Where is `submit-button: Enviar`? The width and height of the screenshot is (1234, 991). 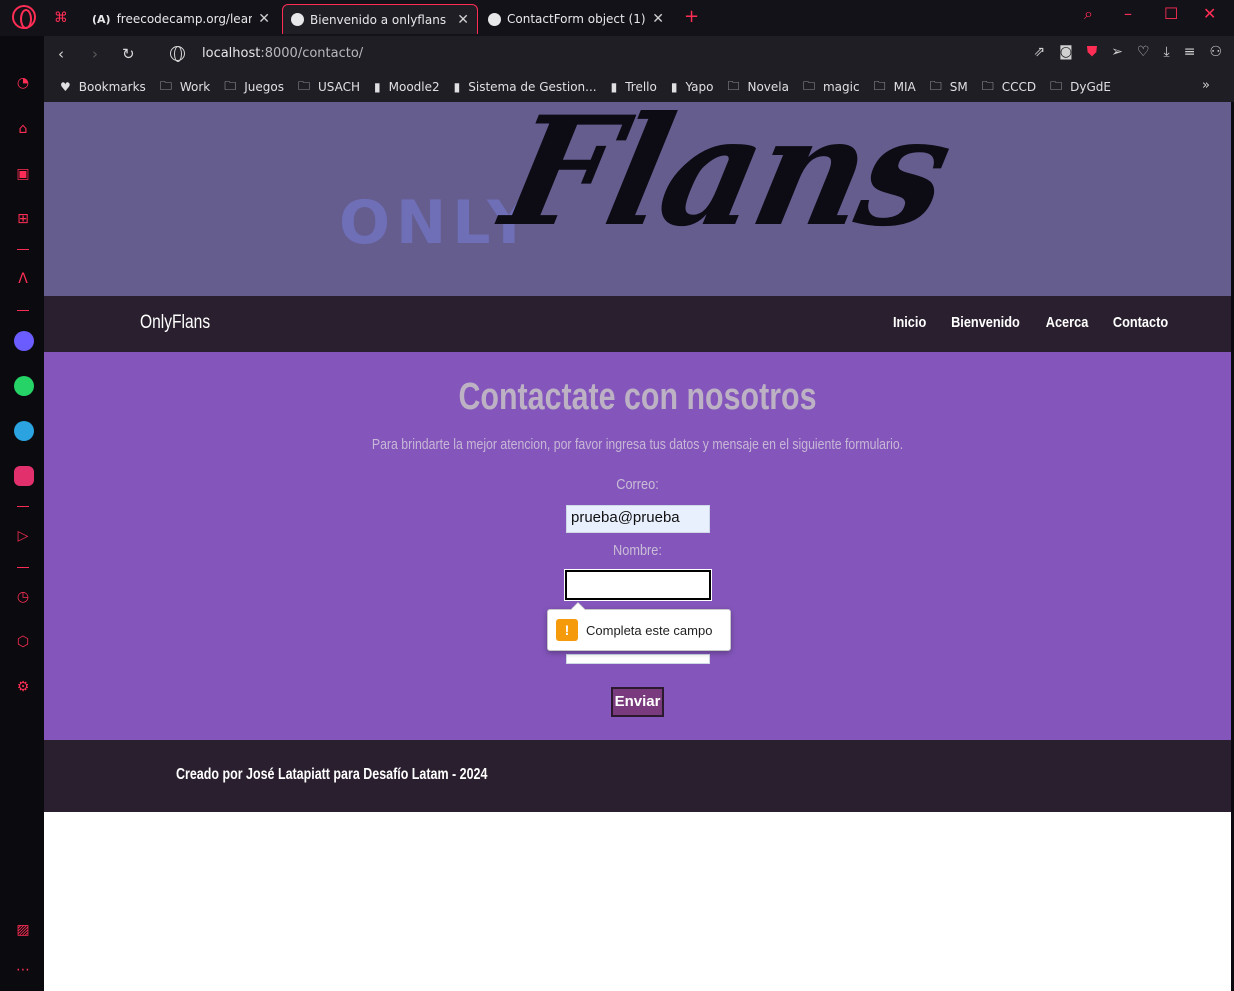 submit-button: Enviar is located at coordinates (637, 702).